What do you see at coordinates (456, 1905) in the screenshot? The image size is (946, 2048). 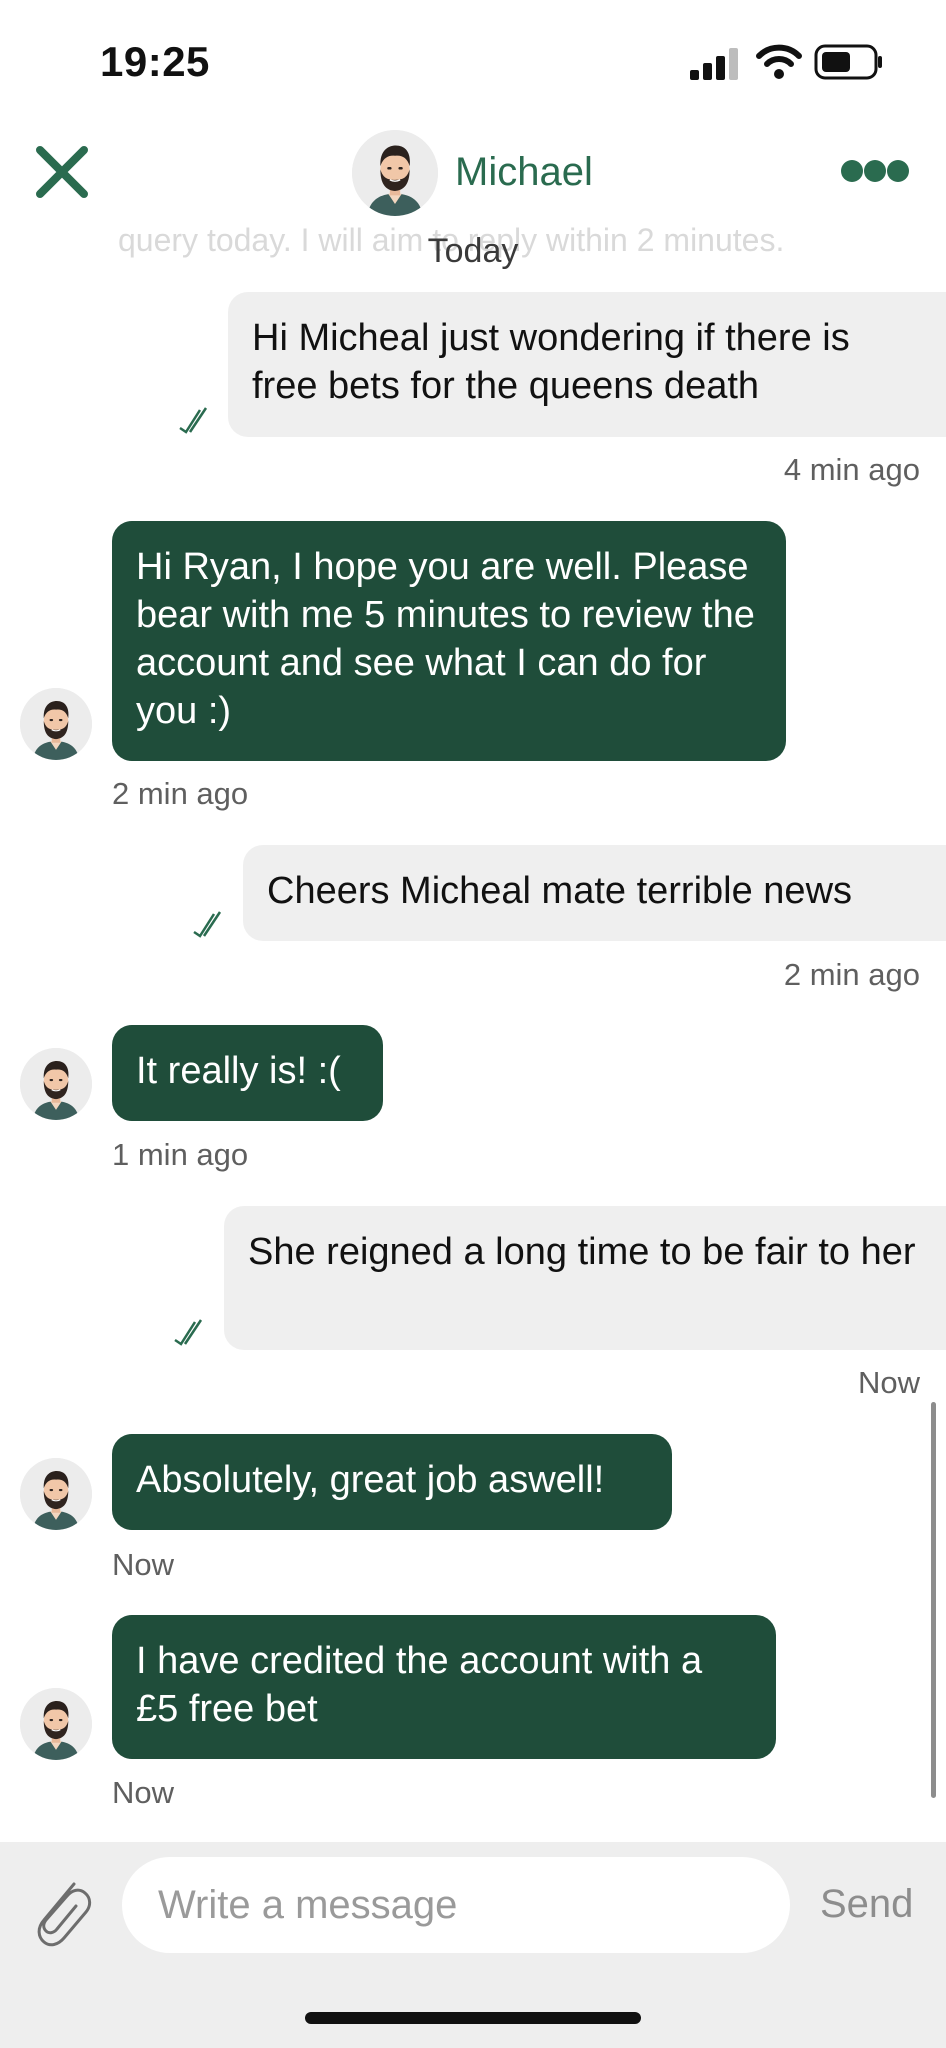 I see `message-input` at bounding box center [456, 1905].